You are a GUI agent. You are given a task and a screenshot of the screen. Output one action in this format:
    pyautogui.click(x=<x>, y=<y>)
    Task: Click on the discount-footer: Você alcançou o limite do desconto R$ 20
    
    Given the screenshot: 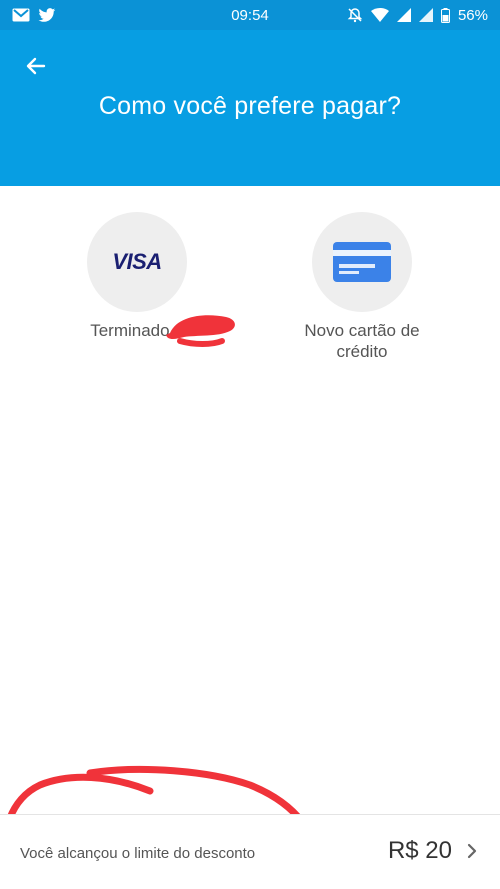 What is the action you would take?
    pyautogui.click(x=250, y=851)
    